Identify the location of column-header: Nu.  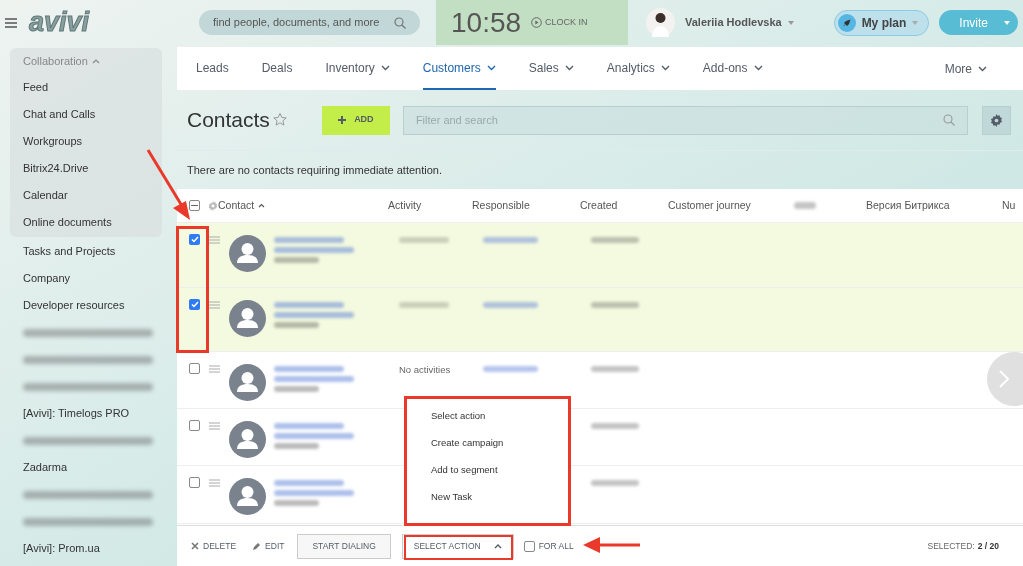
(1009, 205).